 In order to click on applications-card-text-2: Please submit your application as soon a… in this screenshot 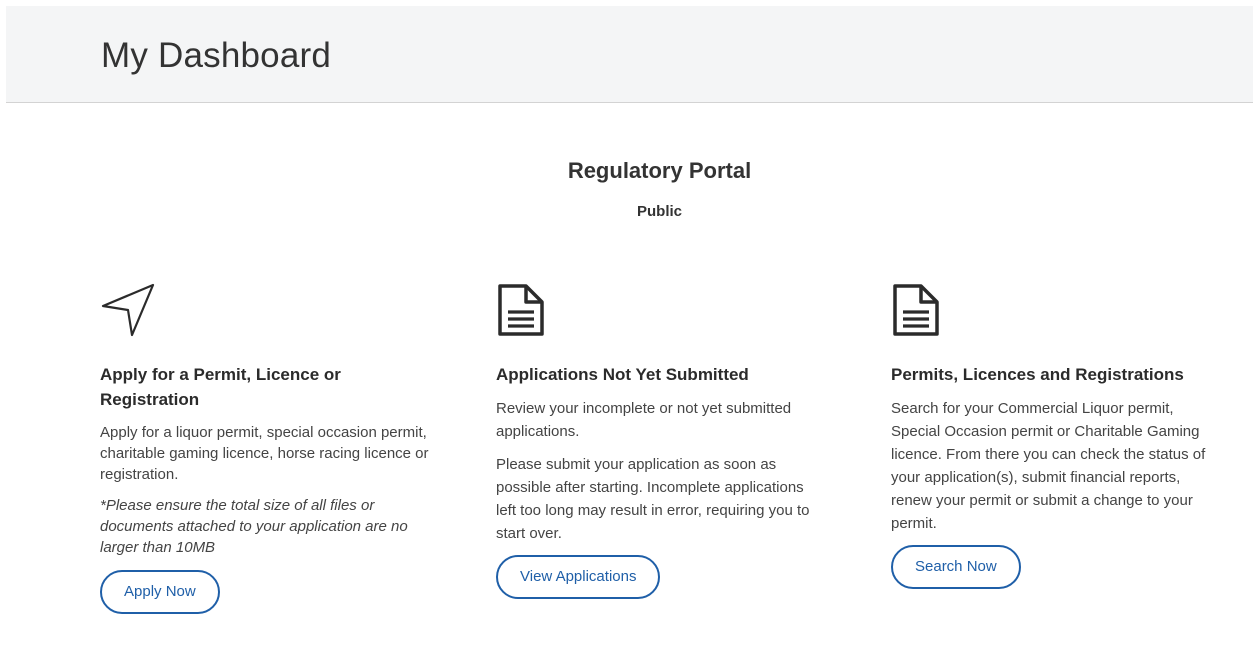, I will do `click(653, 499)`.